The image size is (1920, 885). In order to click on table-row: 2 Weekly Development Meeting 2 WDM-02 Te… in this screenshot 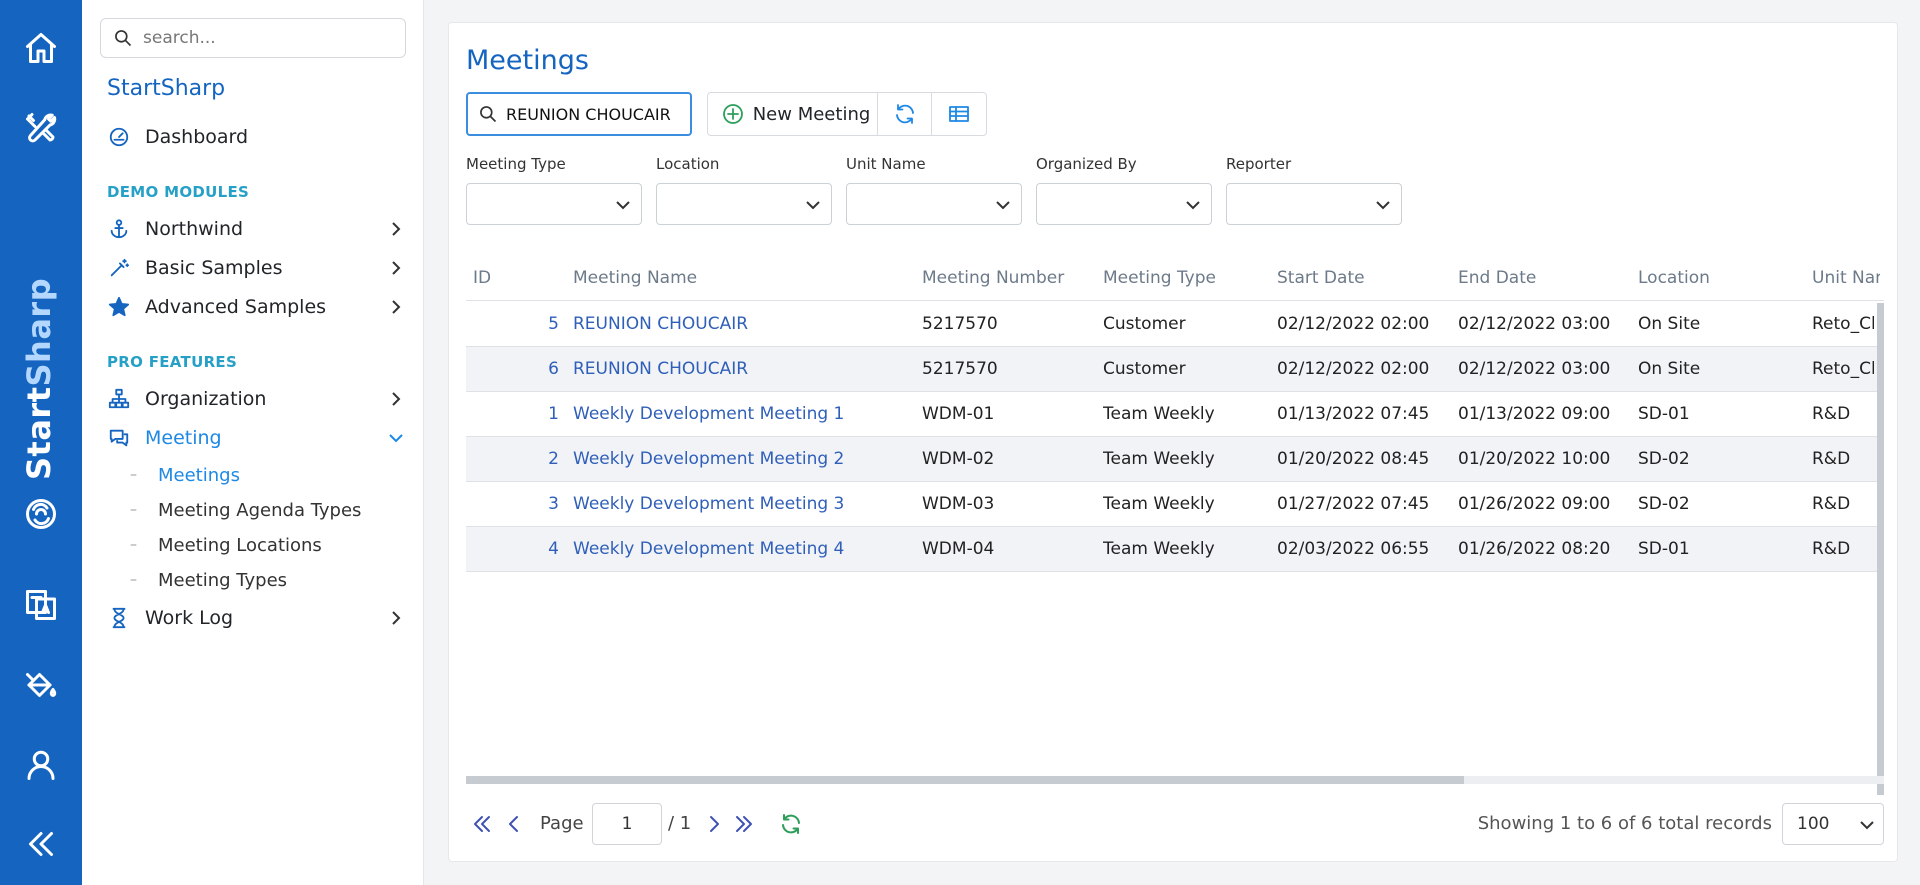, I will do `click(1173, 459)`.